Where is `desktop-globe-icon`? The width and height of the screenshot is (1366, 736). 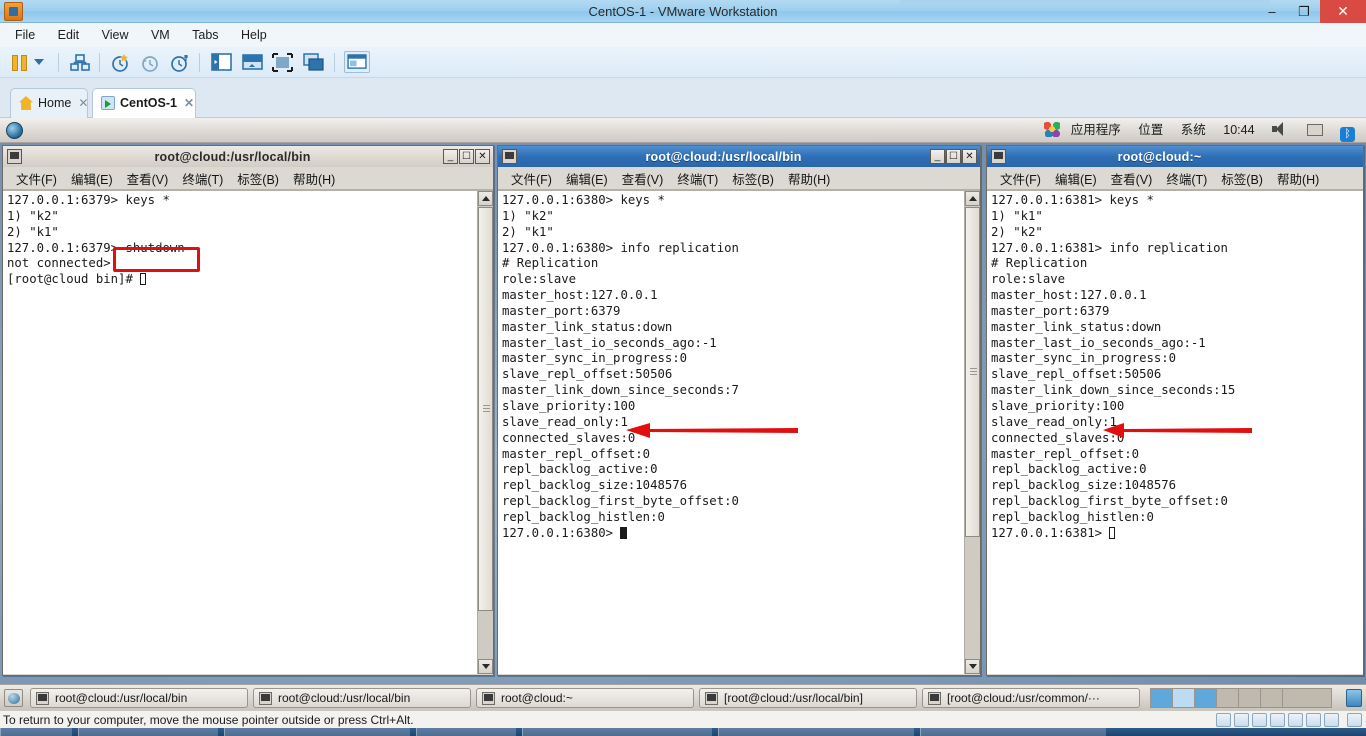
desktop-globe-icon is located at coordinates (14, 130).